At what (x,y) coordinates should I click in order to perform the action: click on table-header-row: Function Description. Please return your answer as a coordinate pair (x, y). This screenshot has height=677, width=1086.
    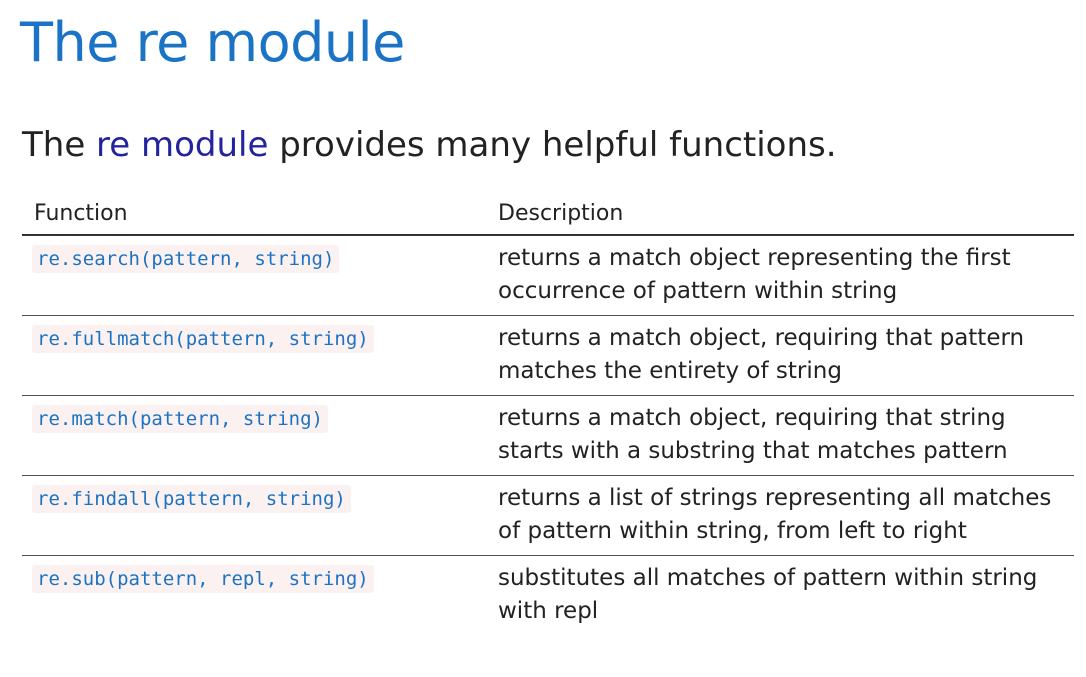
    Looking at the image, I should click on (548, 215).